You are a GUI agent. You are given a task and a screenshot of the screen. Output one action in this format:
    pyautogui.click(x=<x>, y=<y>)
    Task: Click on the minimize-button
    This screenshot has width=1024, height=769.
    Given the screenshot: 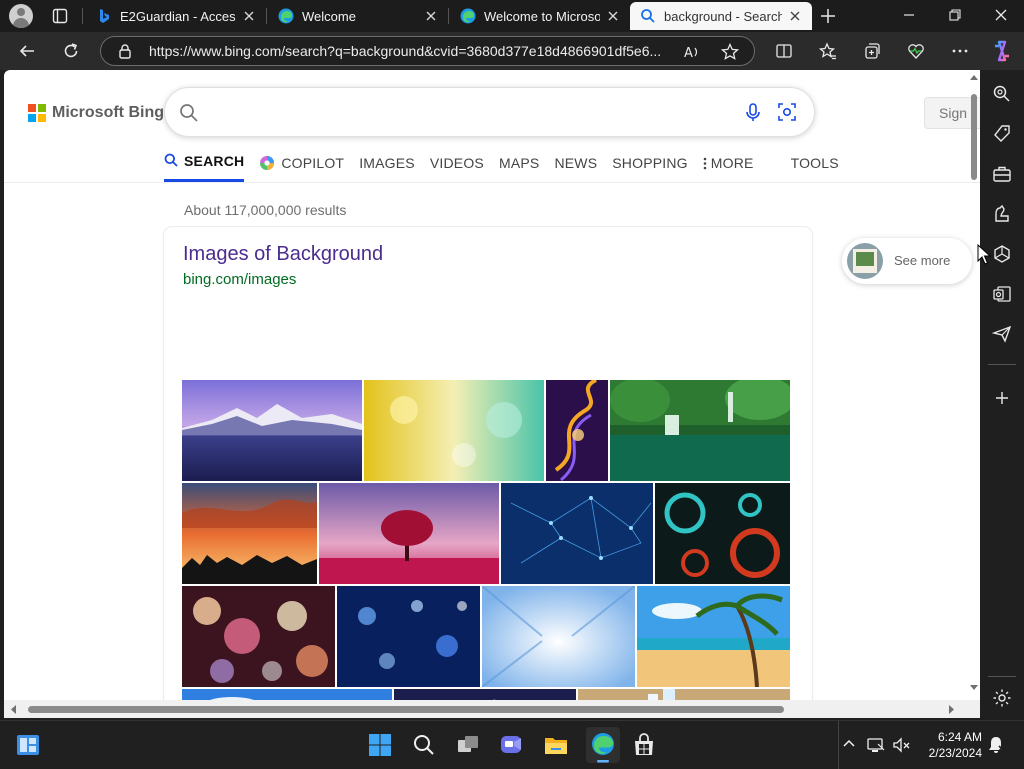 What is the action you would take?
    pyautogui.click(x=909, y=15)
    